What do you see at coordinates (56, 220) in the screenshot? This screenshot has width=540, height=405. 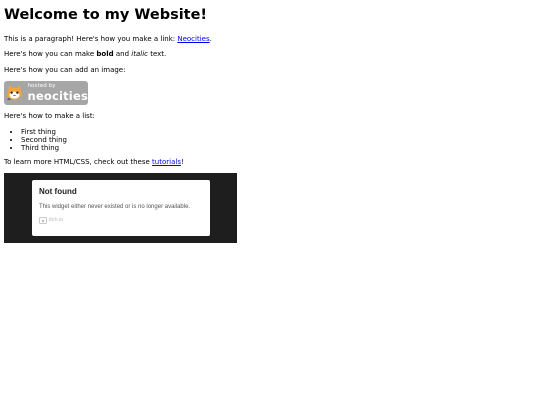 I see `itchio-brand-label: itch.io` at bounding box center [56, 220].